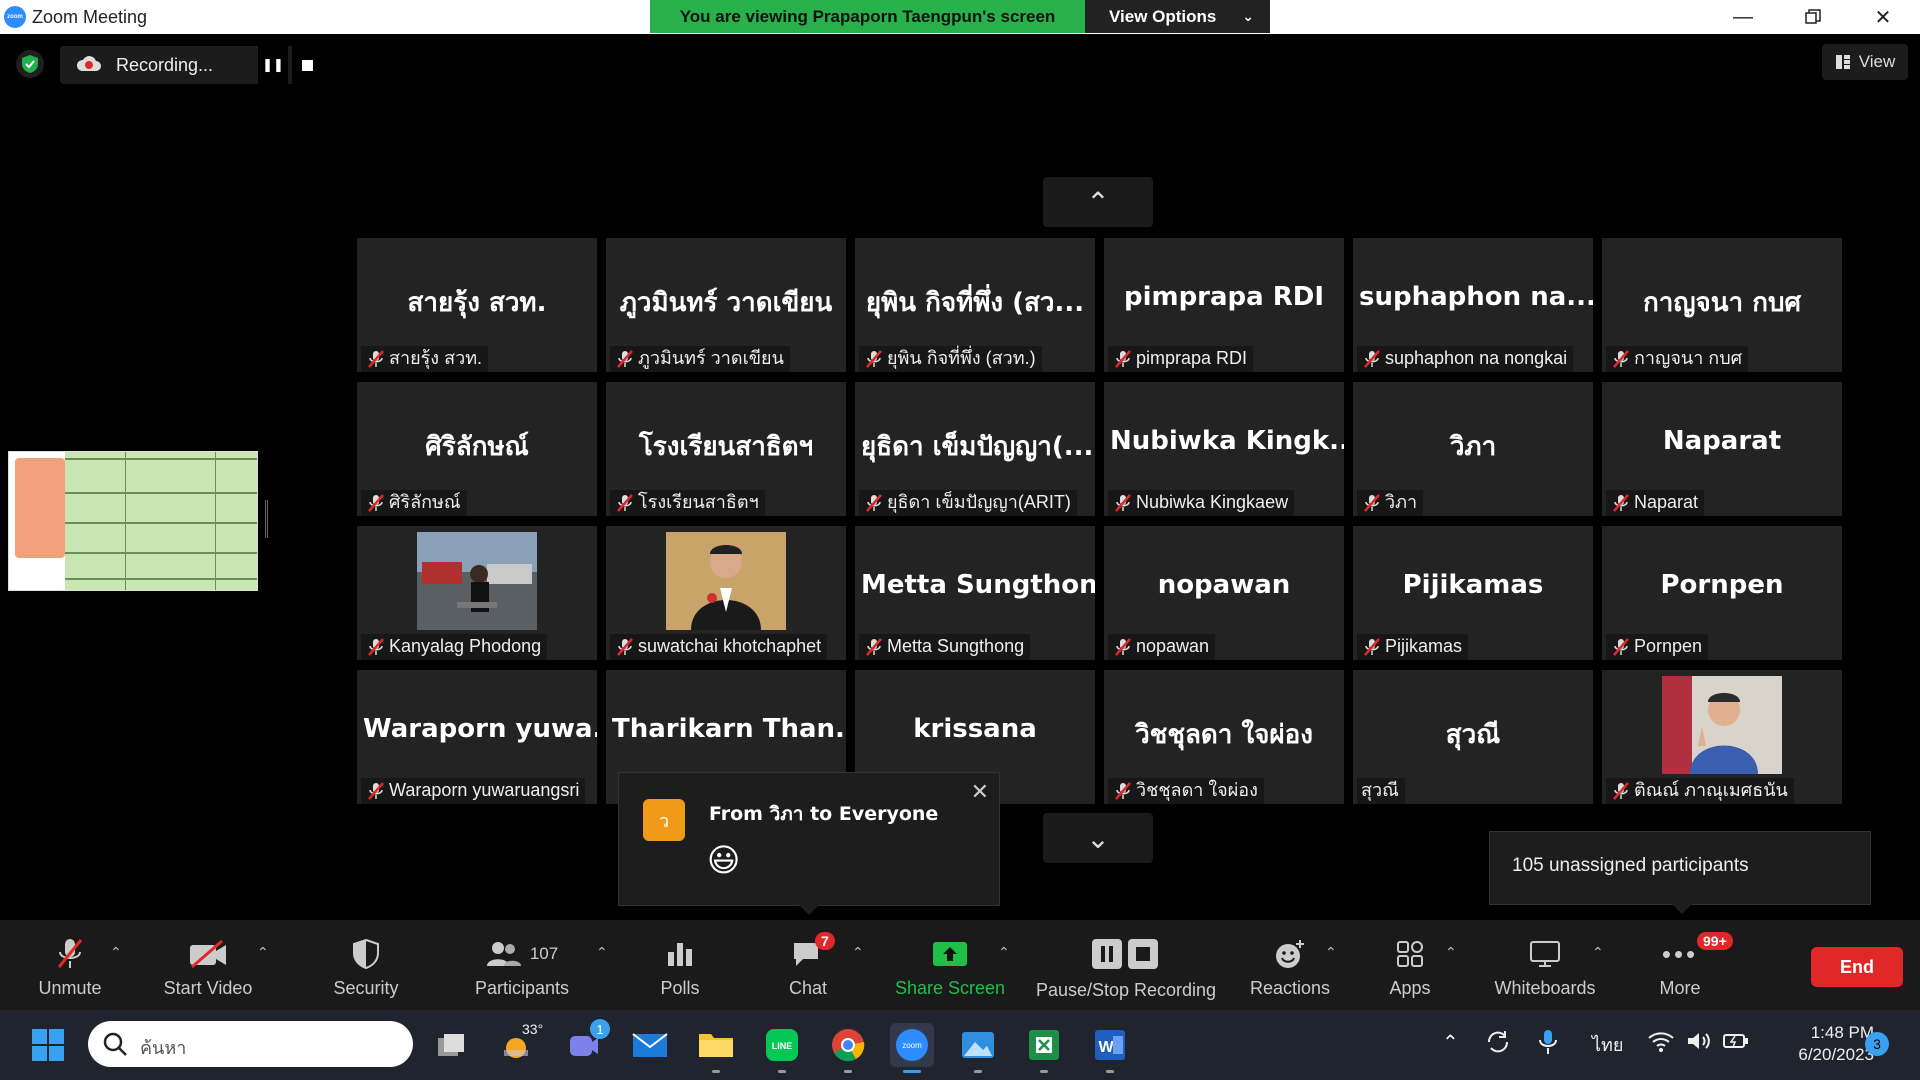 The height and width of the screenshot is (1080, 1920). I want to click on close-chat-popup-button: ✕, so click(980, 792).